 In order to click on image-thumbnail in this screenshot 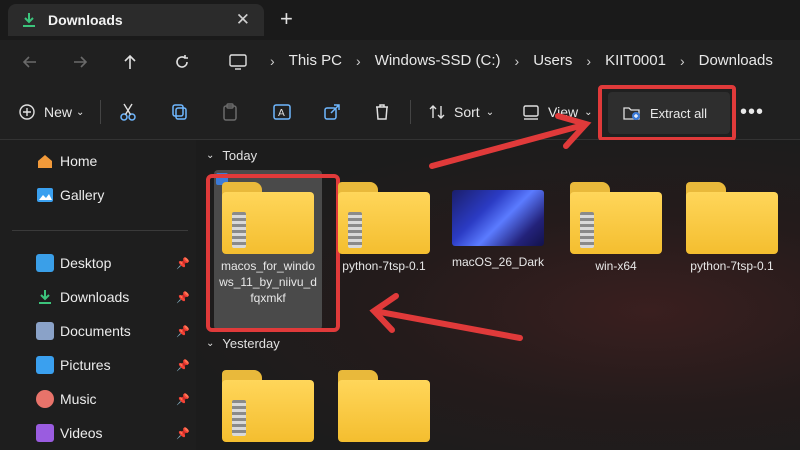, I will do `click(498, 218)`.